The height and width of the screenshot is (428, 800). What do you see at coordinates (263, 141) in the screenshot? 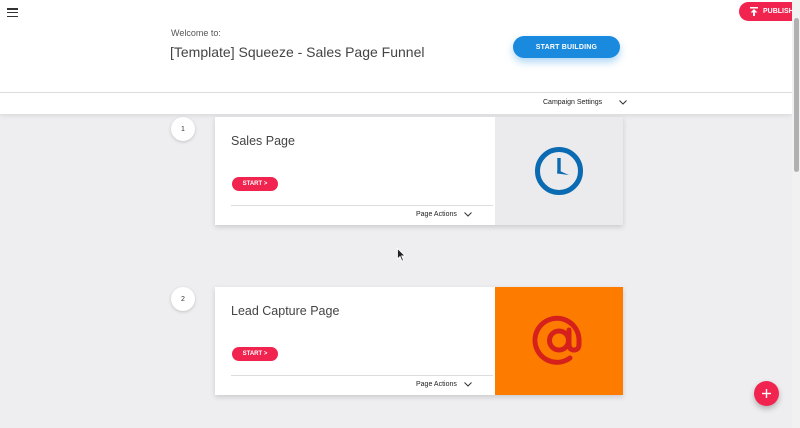
I see `step-title: Sales Page` at bounding box center [263, 141].